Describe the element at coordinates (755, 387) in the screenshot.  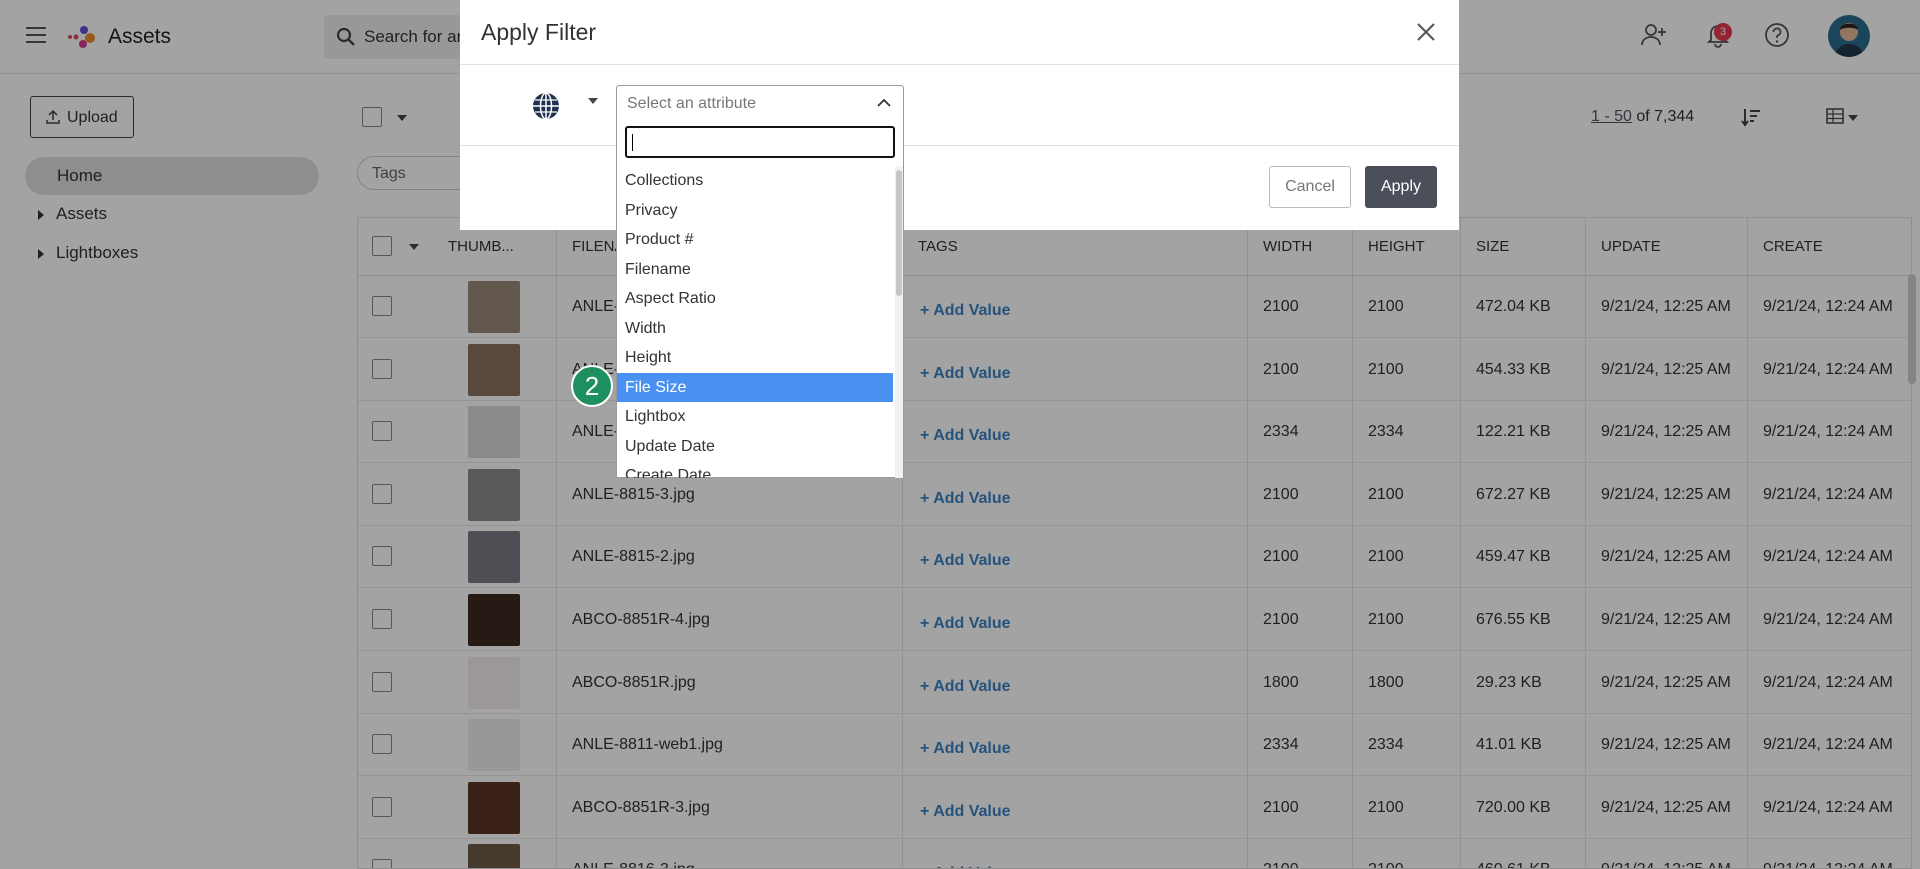
I see `attribute-option: File Size` at that location.